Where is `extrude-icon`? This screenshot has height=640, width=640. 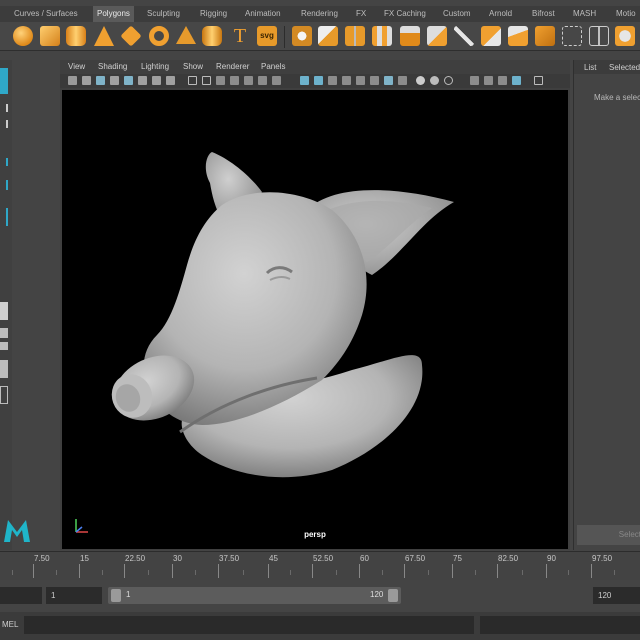 extrude-icon is located at coordinates (410, 36).